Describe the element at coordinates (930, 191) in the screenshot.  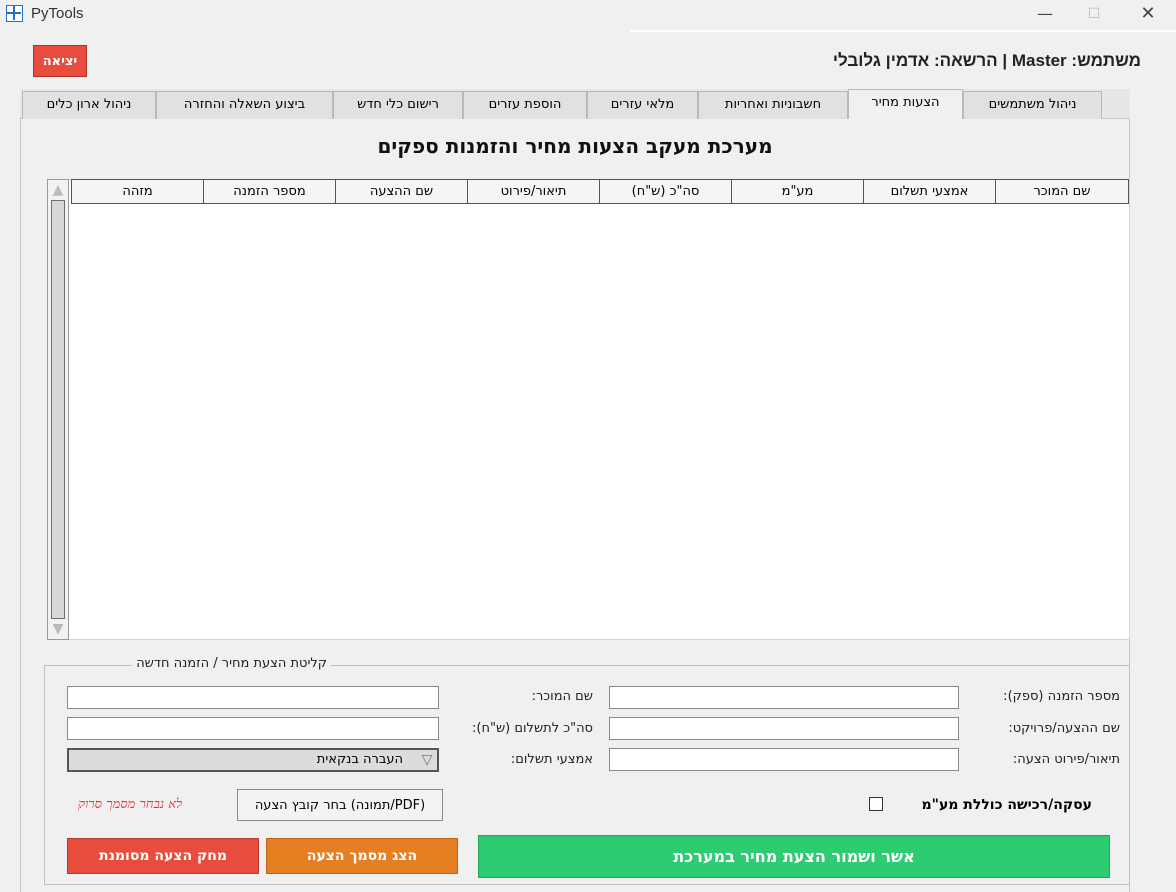
I see `column-header-payment: אמצעי תשלום` at that location.